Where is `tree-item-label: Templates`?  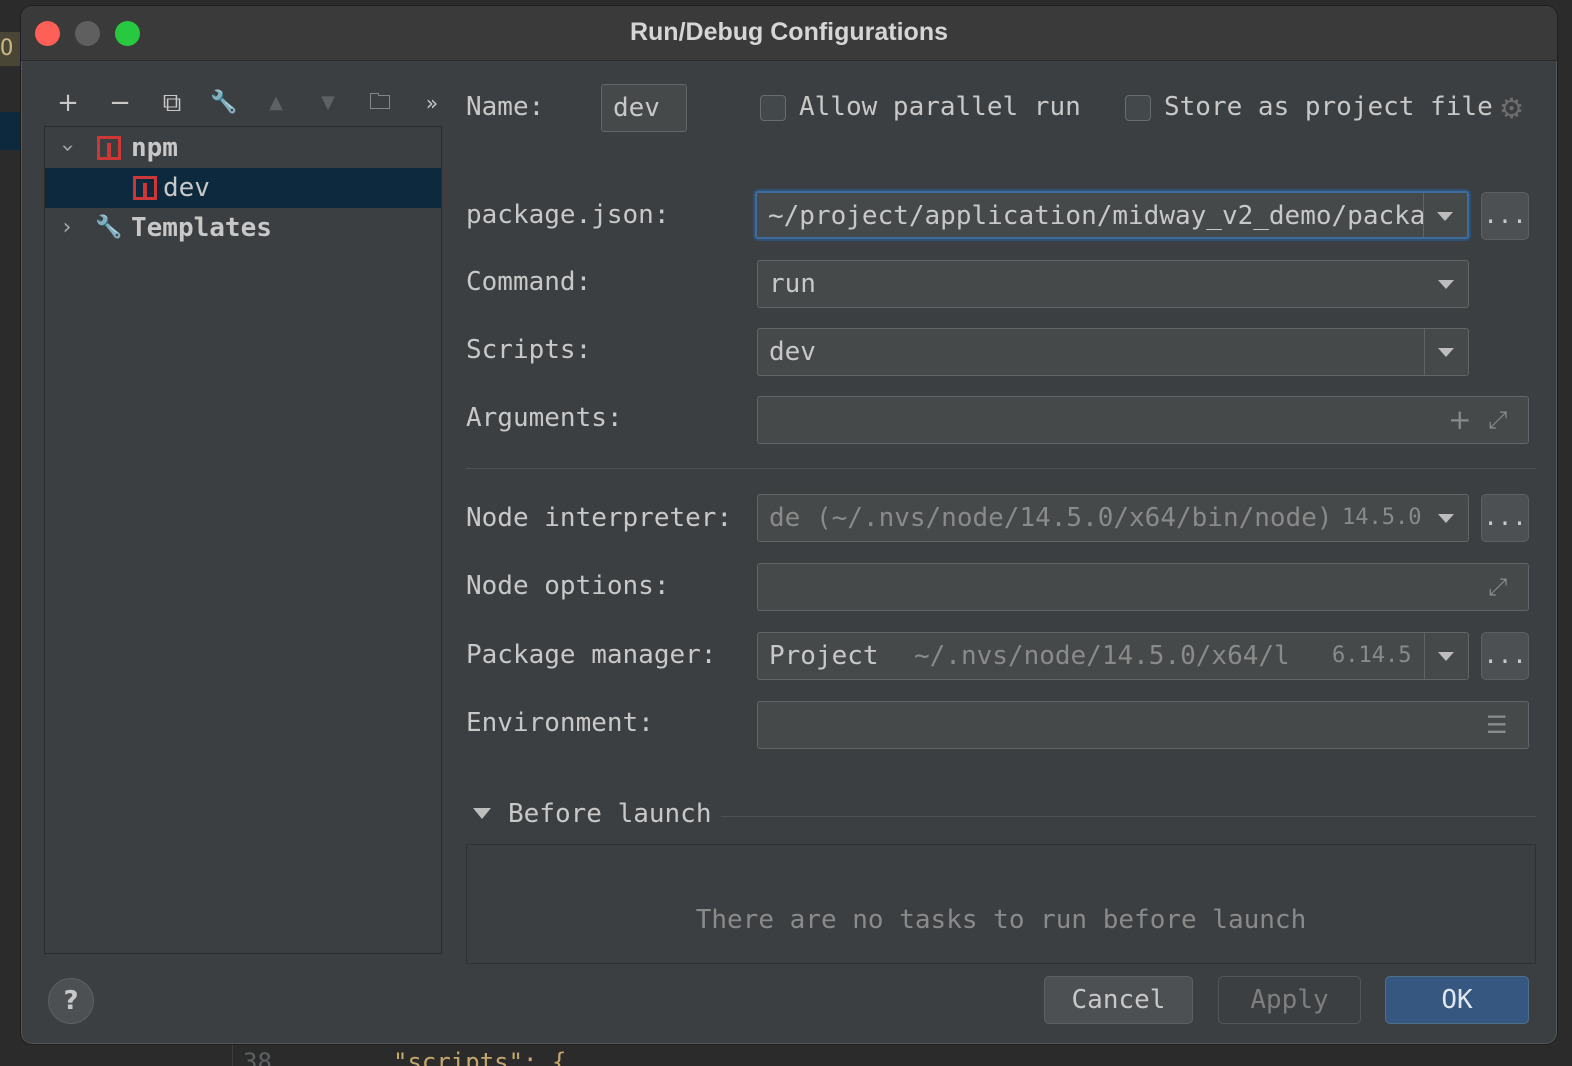
tree-item-label: Templates is located at coordinates (201, 228).